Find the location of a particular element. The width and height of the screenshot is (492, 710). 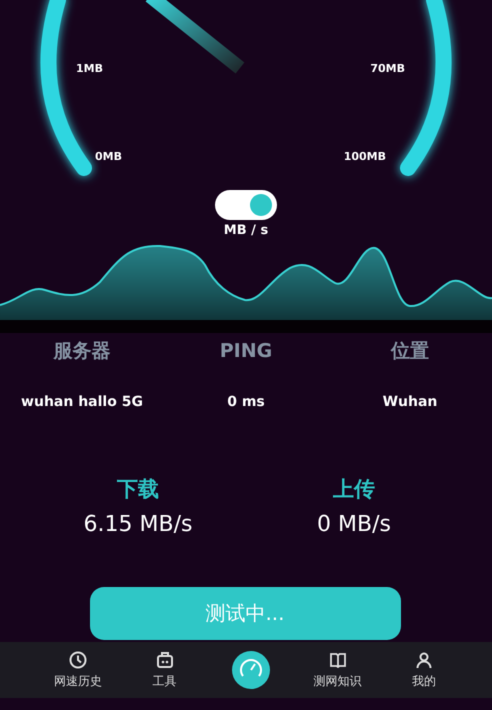

nav-tab: 测网知识 is located at coordinates (338, 670).